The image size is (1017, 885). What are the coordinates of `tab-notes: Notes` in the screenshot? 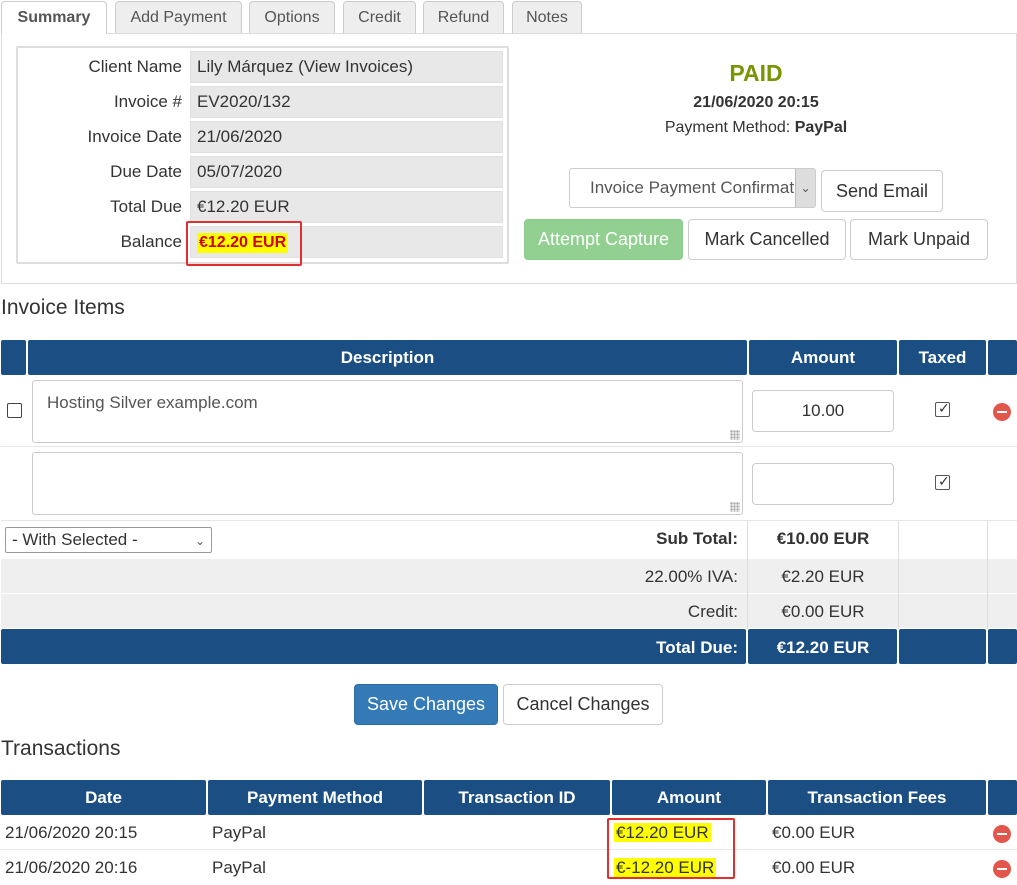 It's located at (547, 17).